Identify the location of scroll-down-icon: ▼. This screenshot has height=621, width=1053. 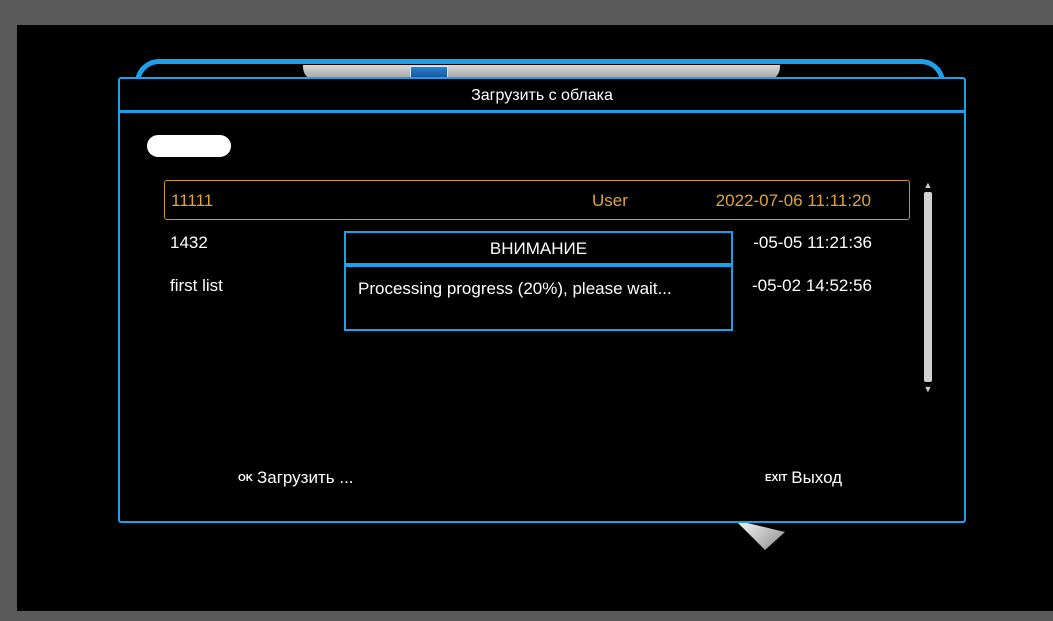
(928, 389).